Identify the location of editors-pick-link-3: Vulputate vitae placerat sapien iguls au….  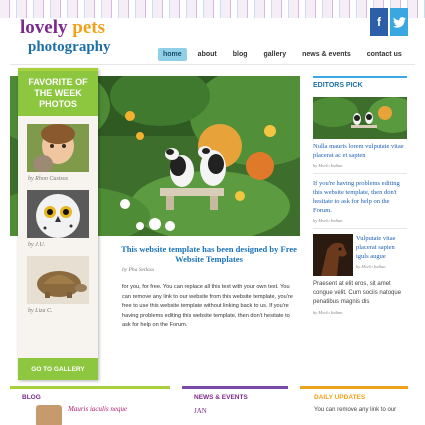
(381, 247).